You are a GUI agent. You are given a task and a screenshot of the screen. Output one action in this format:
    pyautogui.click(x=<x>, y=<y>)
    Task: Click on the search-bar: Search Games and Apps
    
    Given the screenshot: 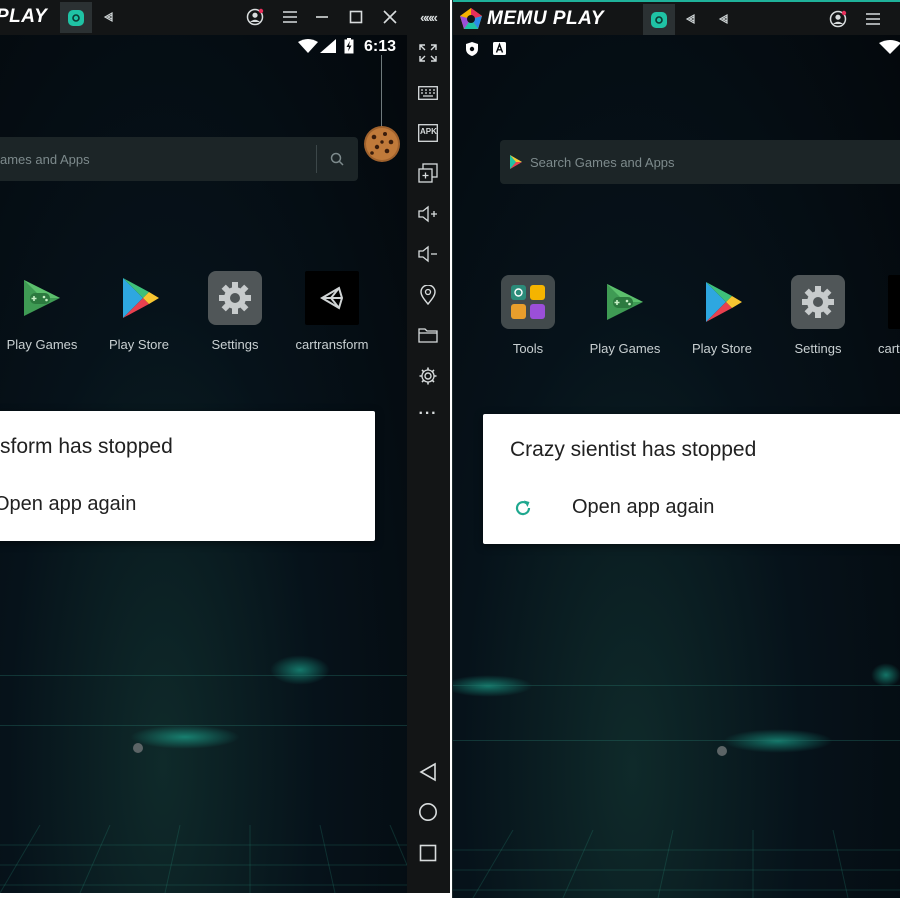 What is the action you would take?
    pyautogui.click(x=700, y=162)
    